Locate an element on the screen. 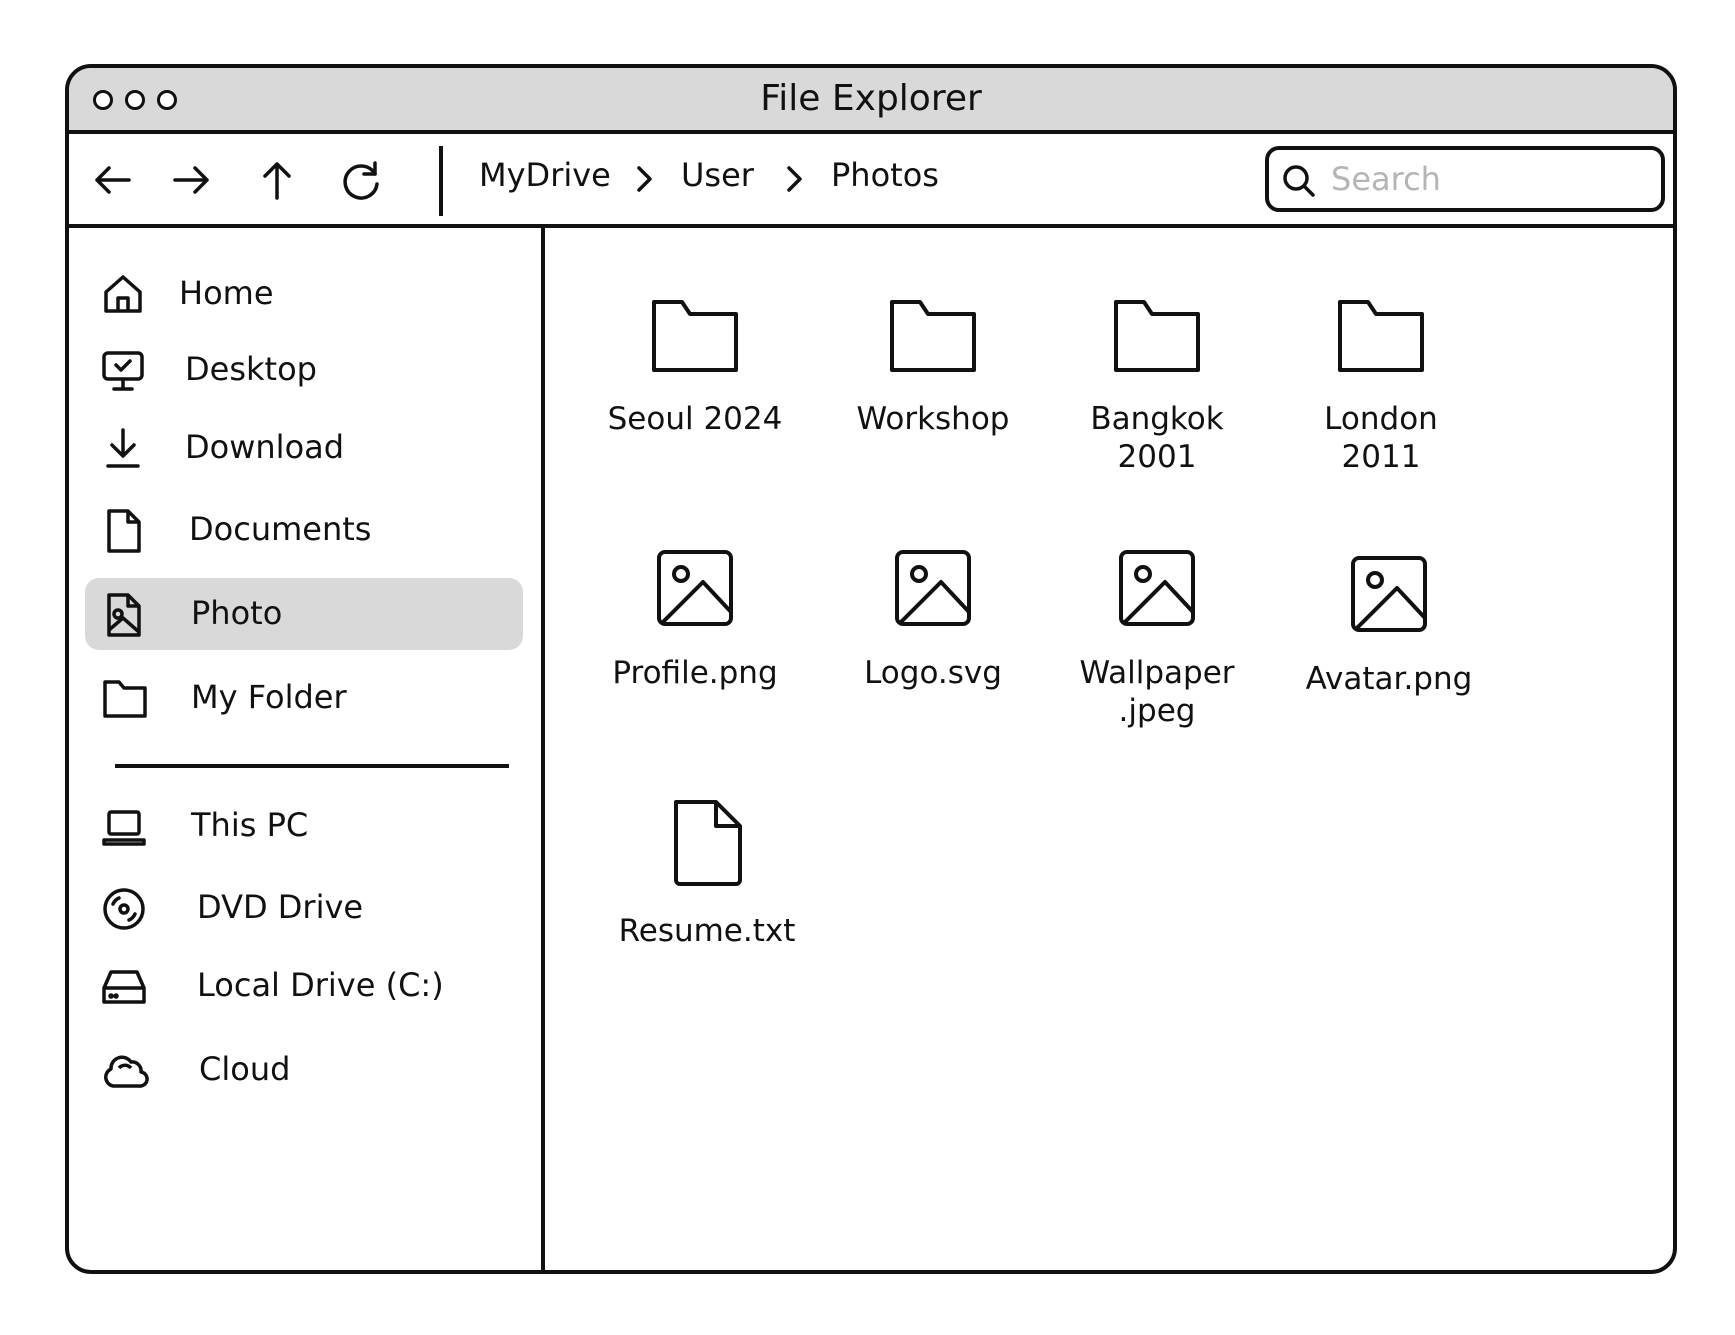 Image resolution: width=1735 pixels, height=1335 pixels. sidebar-item-label: Photo is located at coordinates (237, 613).